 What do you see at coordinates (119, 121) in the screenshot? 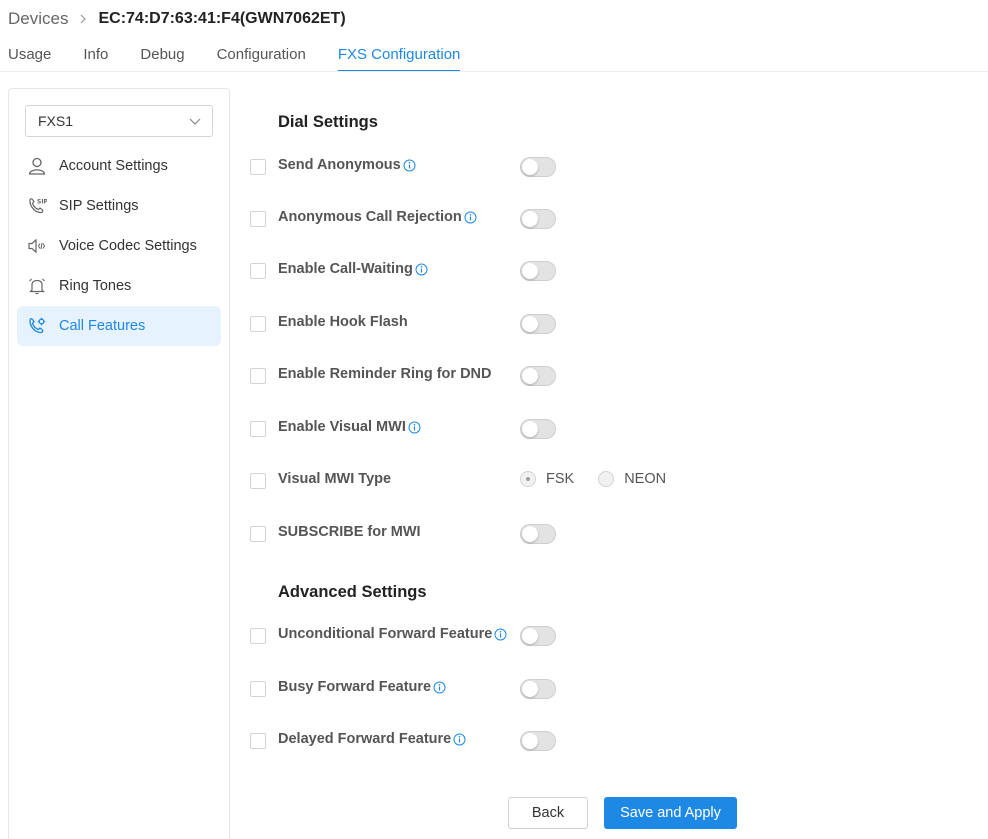
I see `port-select: FXS1` at bounding box center [119, 121].